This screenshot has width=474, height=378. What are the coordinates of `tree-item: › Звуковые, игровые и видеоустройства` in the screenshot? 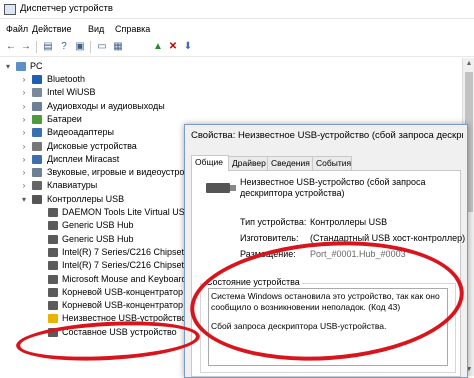 It's located at (104, 172).